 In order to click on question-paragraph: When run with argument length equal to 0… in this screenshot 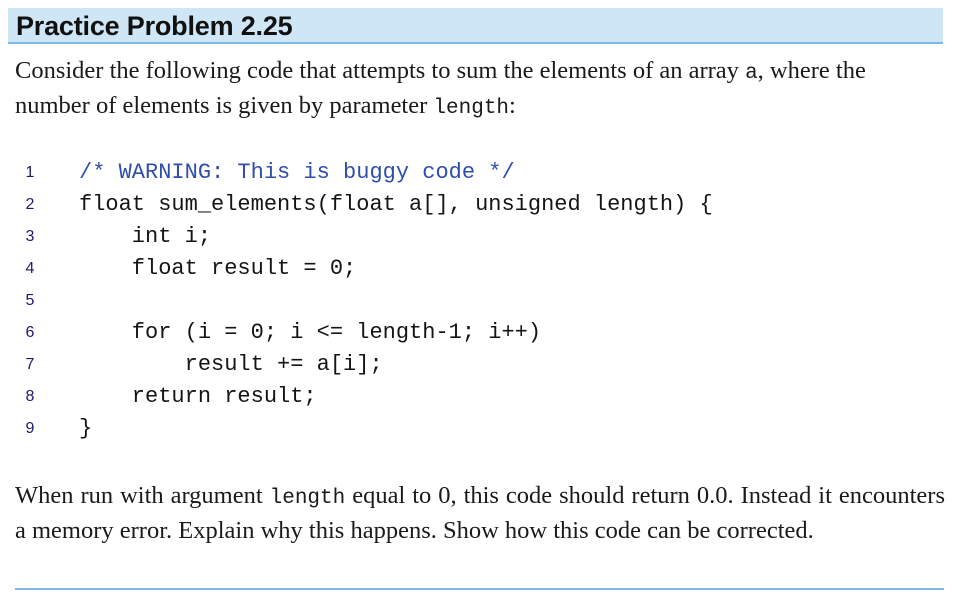, I will do `click(480, 513)`.